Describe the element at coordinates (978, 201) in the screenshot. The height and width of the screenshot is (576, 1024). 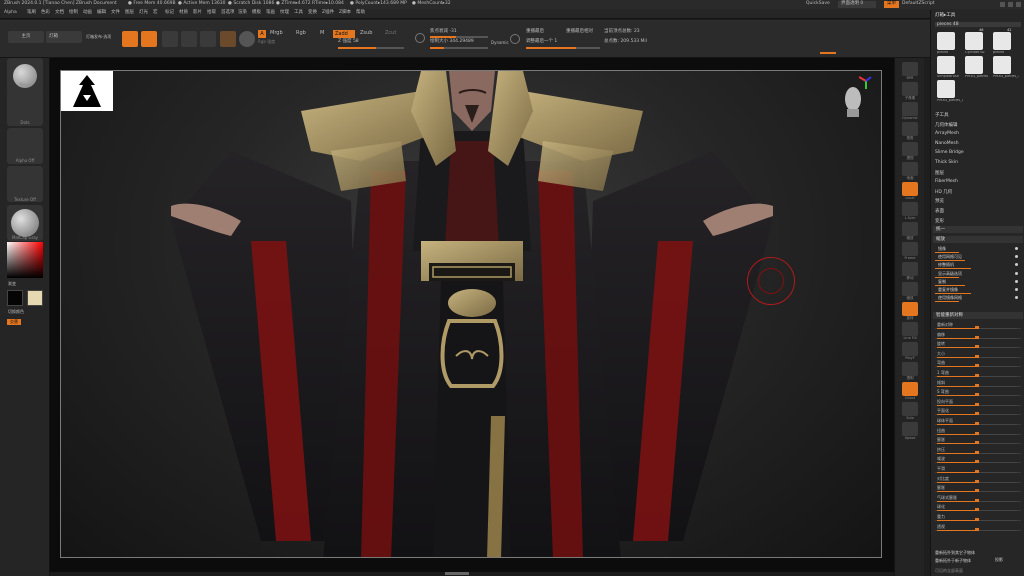
I see `palette-menu-item: 预览` at that location.